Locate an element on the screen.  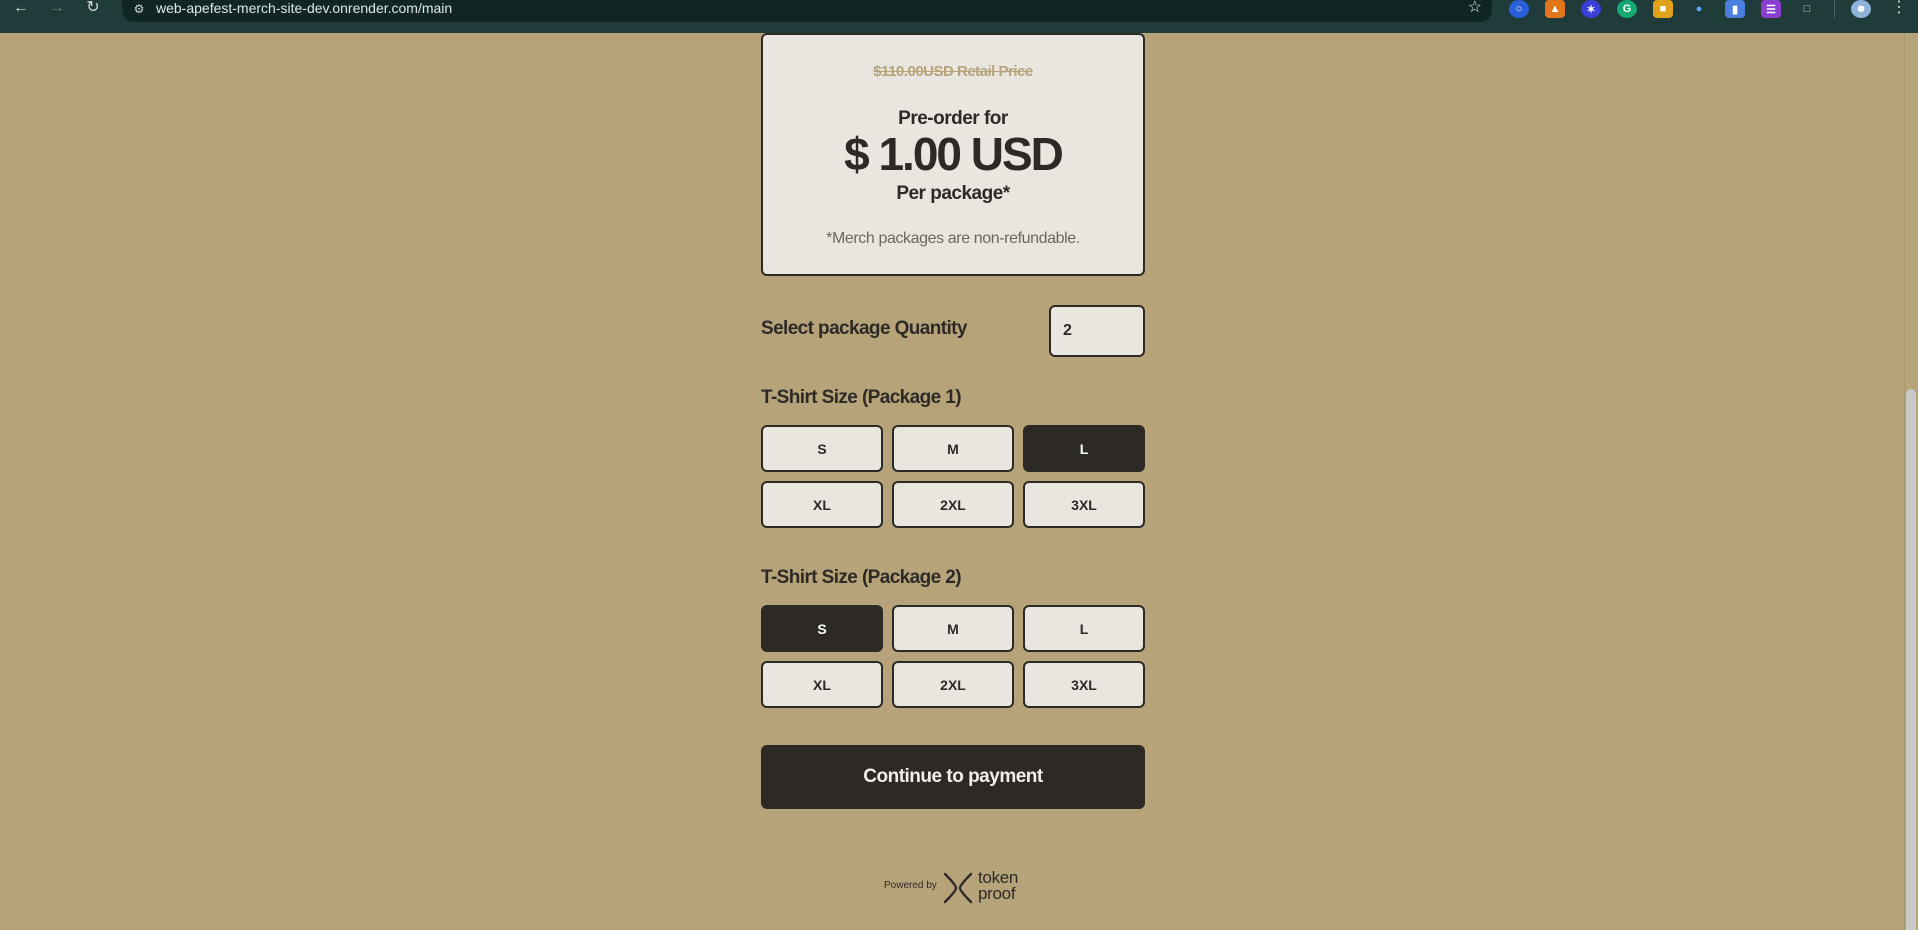
extensions-puzzle-icon: □ is located at coordinates (1807, 9).